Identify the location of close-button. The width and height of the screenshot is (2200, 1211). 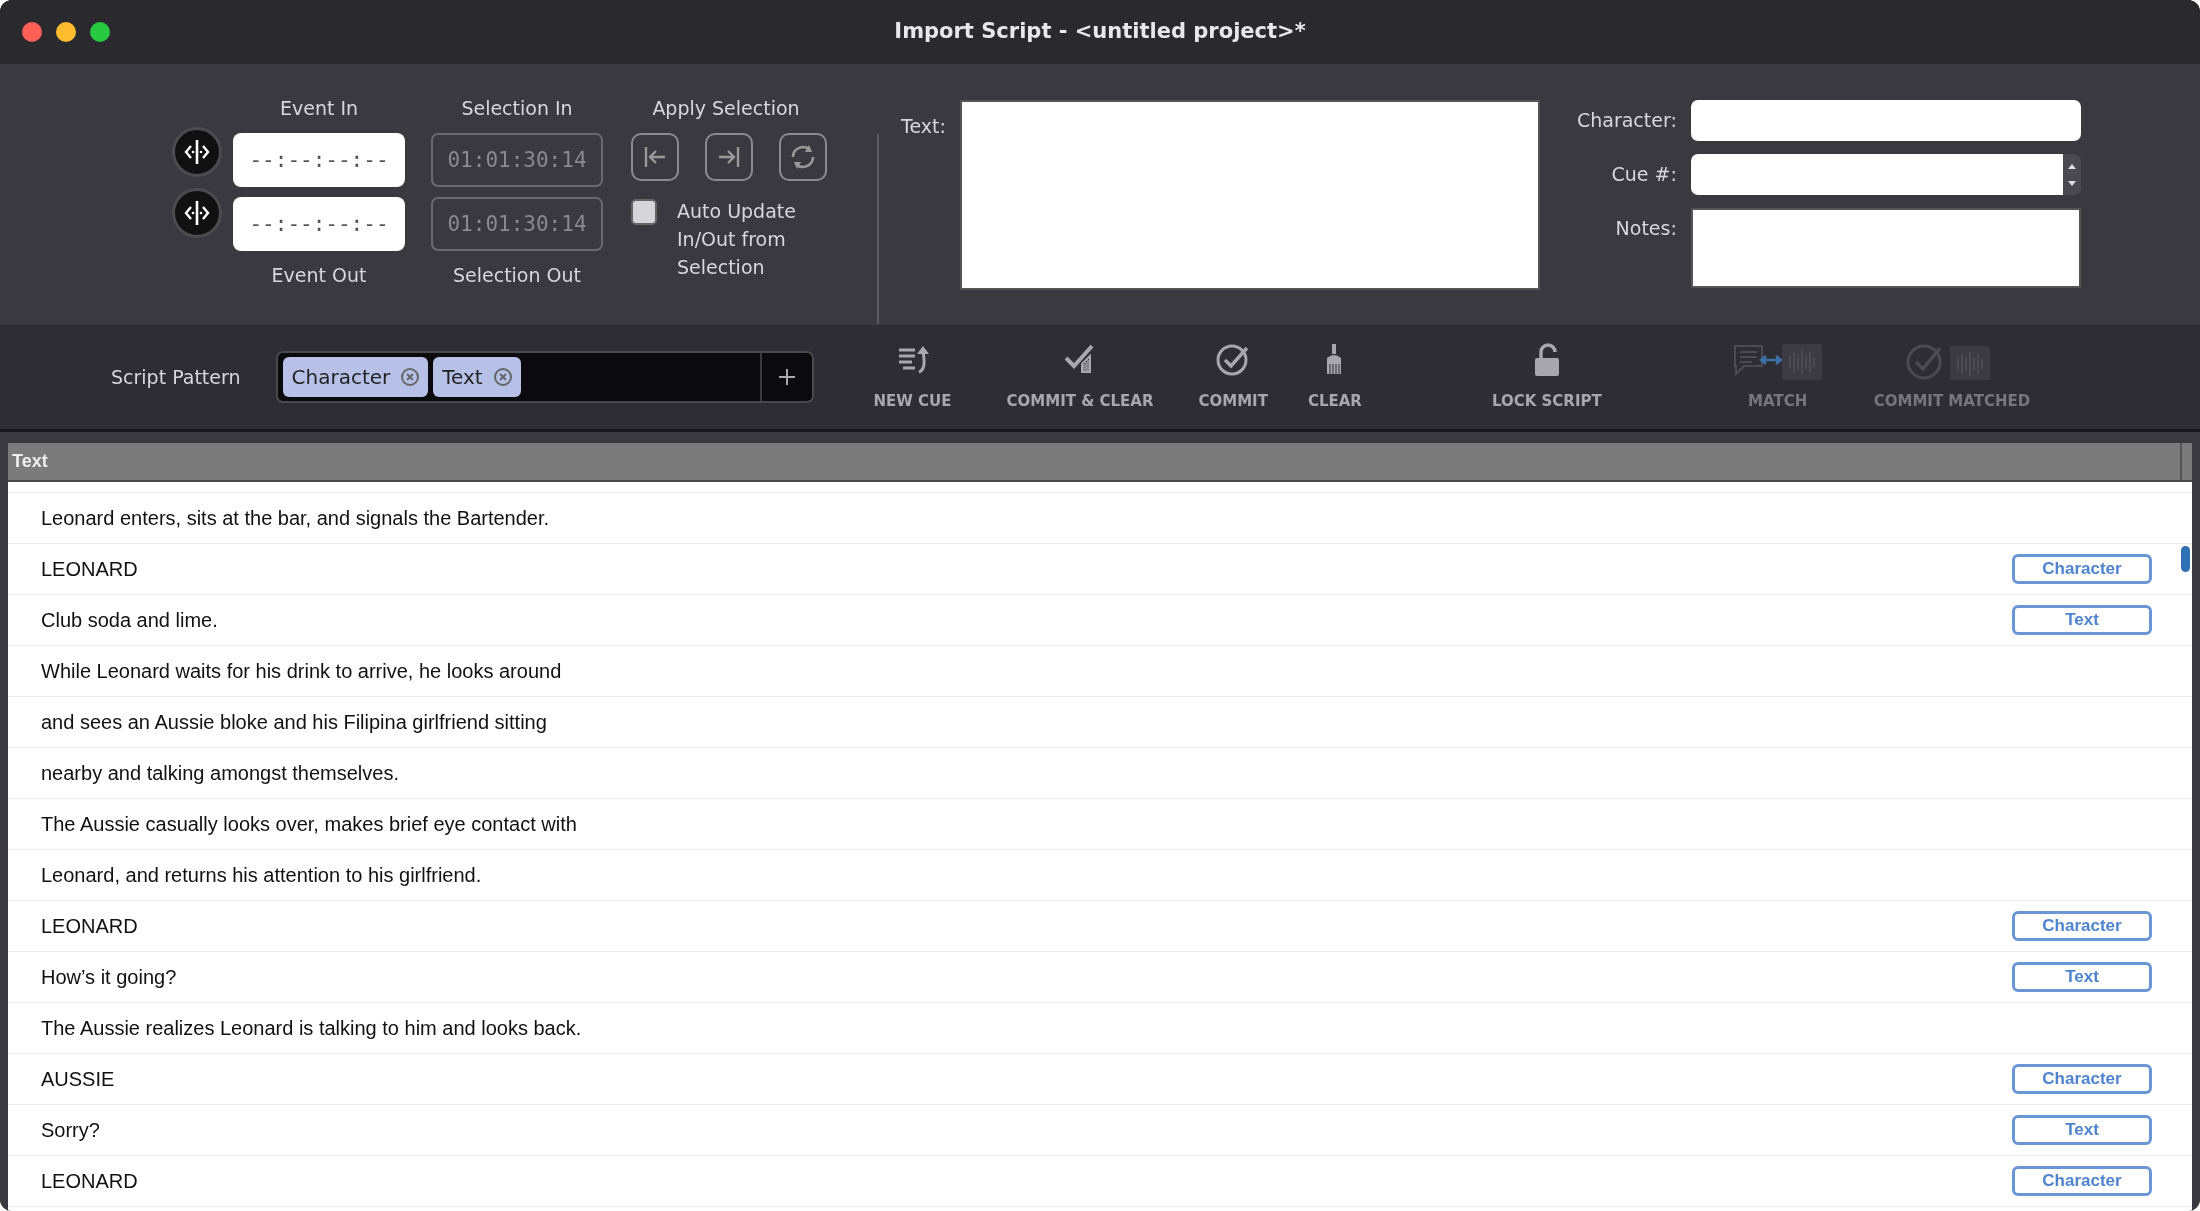
(32, 32).